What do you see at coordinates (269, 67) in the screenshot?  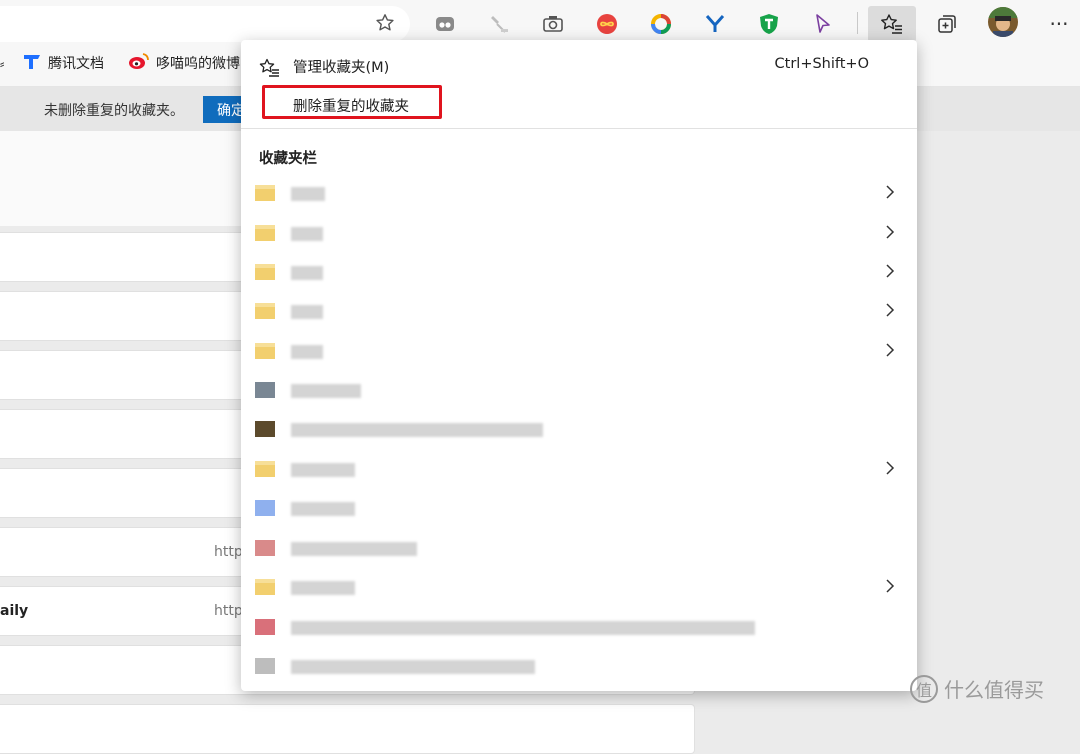 I see `manage-favorites-icon` at bounding box center [269, 67].